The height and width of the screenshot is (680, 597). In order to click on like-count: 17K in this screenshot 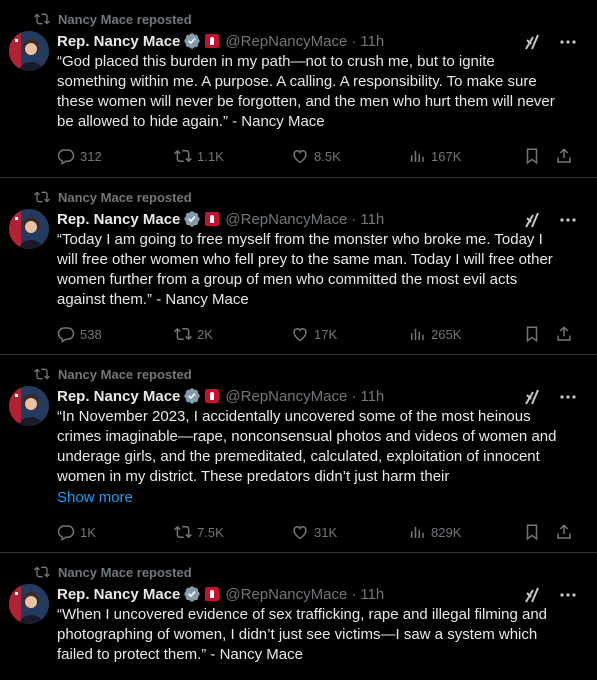, I will do `click(326, 334)`.